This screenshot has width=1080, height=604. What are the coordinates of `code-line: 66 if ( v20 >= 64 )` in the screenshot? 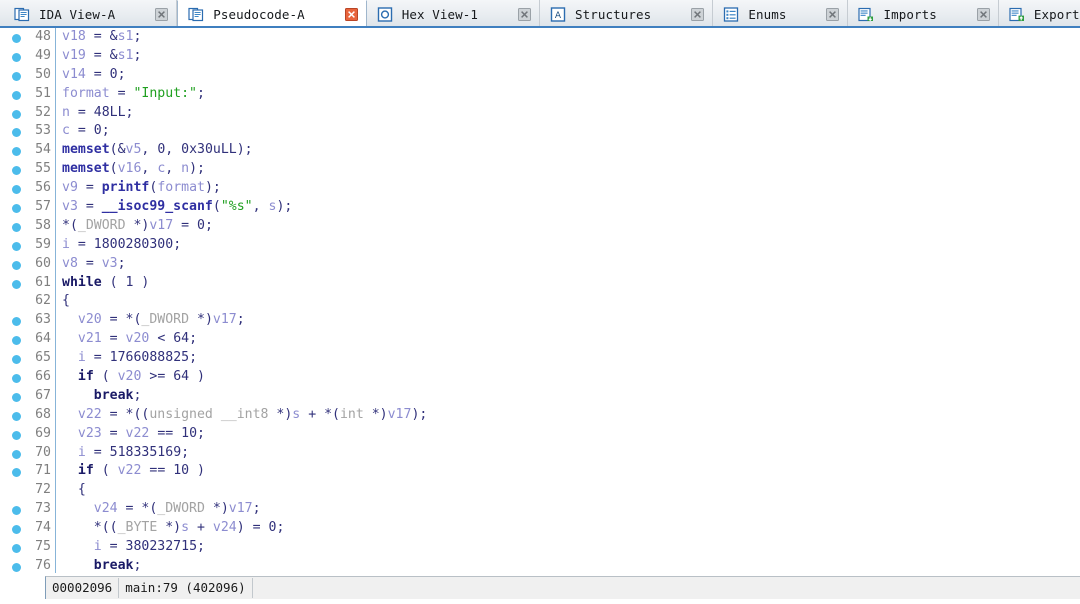 It's located at (540, 377).